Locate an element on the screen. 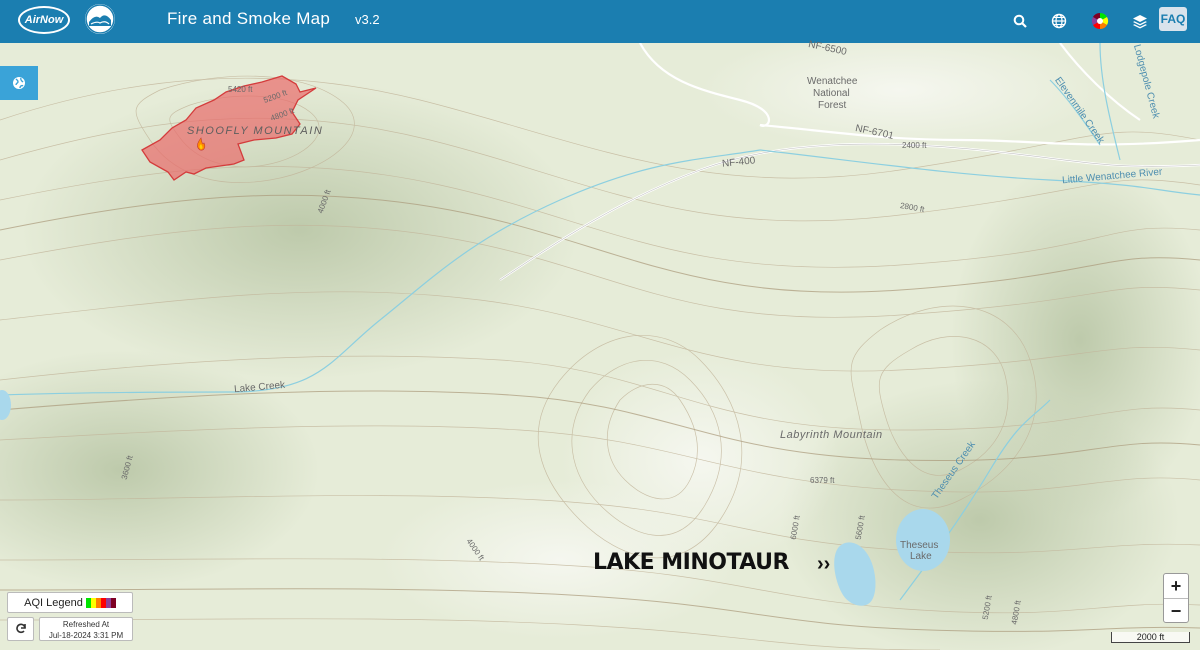 The image size is (1200, 650). forest-label-line3: Forest is located at coordinates (832, 105).